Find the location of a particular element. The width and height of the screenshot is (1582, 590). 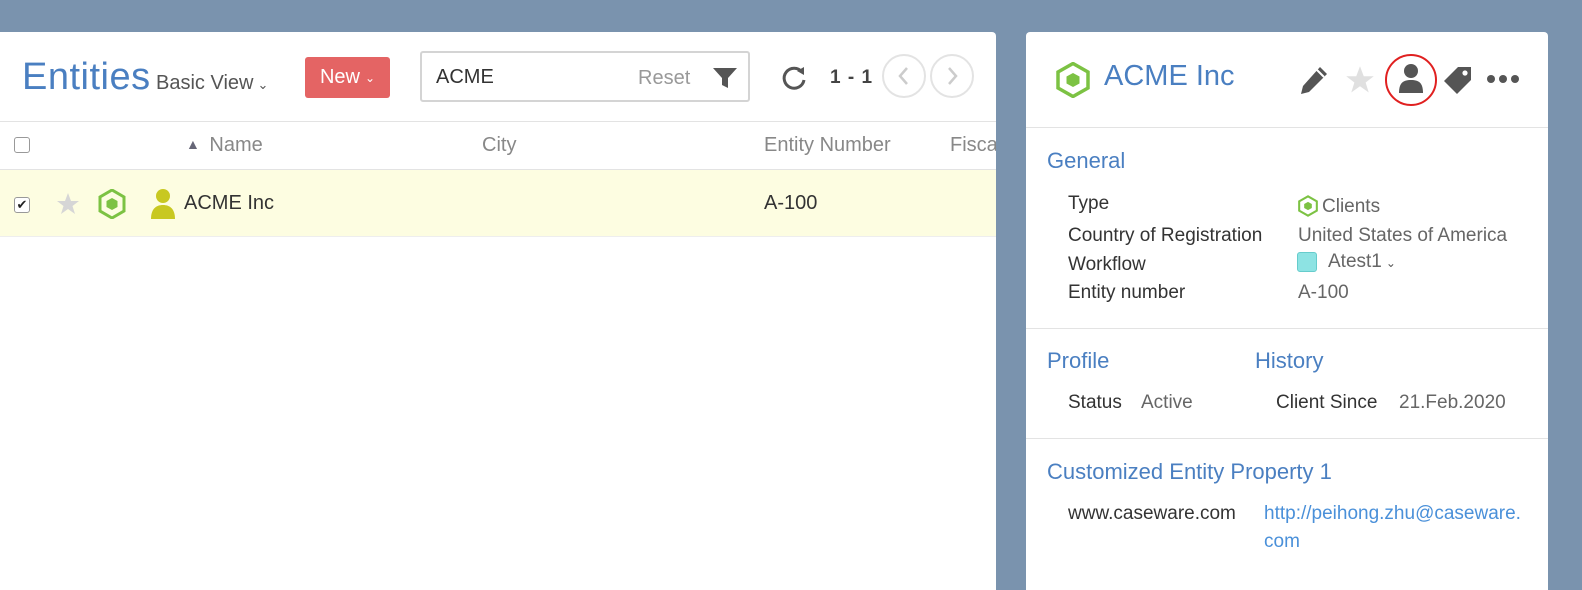

row-entity-number: A-100 is located at coordinates (791, 203).